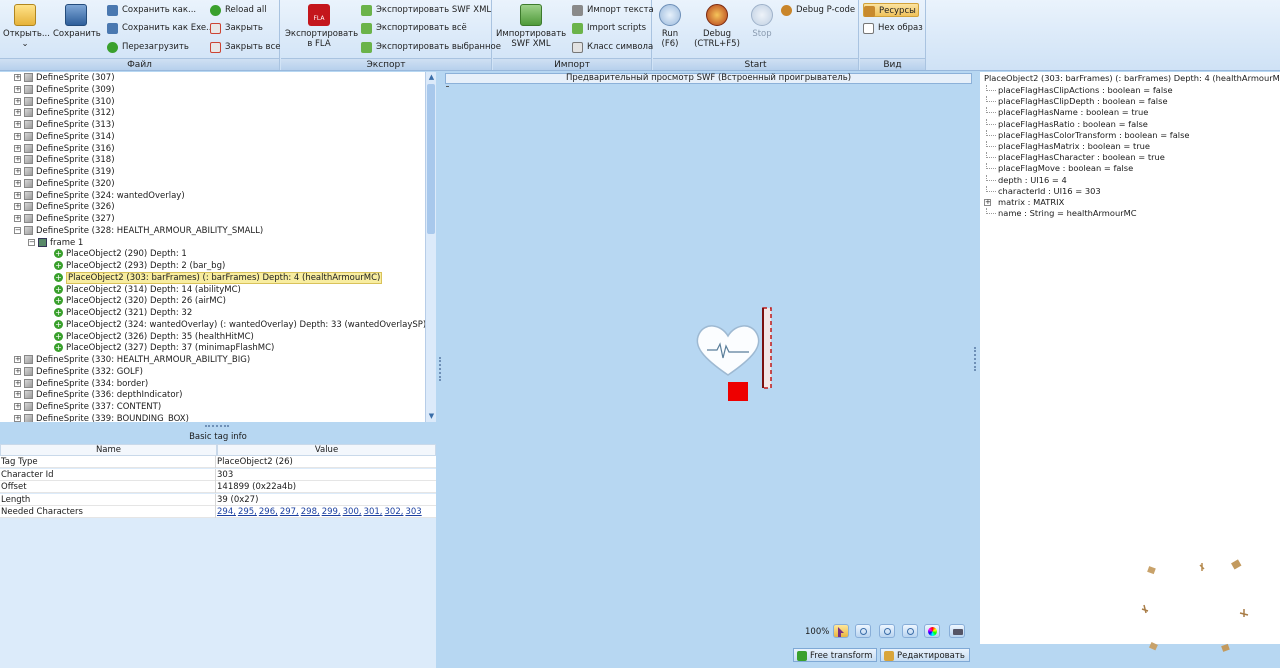  What do you see at coordinates (218, 487) in the screenshot?
I see `table-row: Offset 141899 (0x22a4b)` at bounding box center [218, 487].